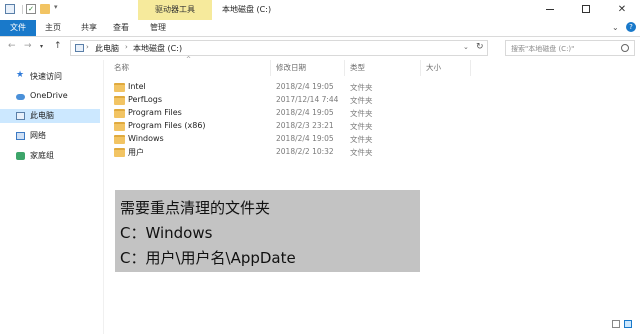  What do you see at coordinates (291, 68) in the screenshot?
I see `column-header-date: 修改日期` at bounding box center [291, 68].